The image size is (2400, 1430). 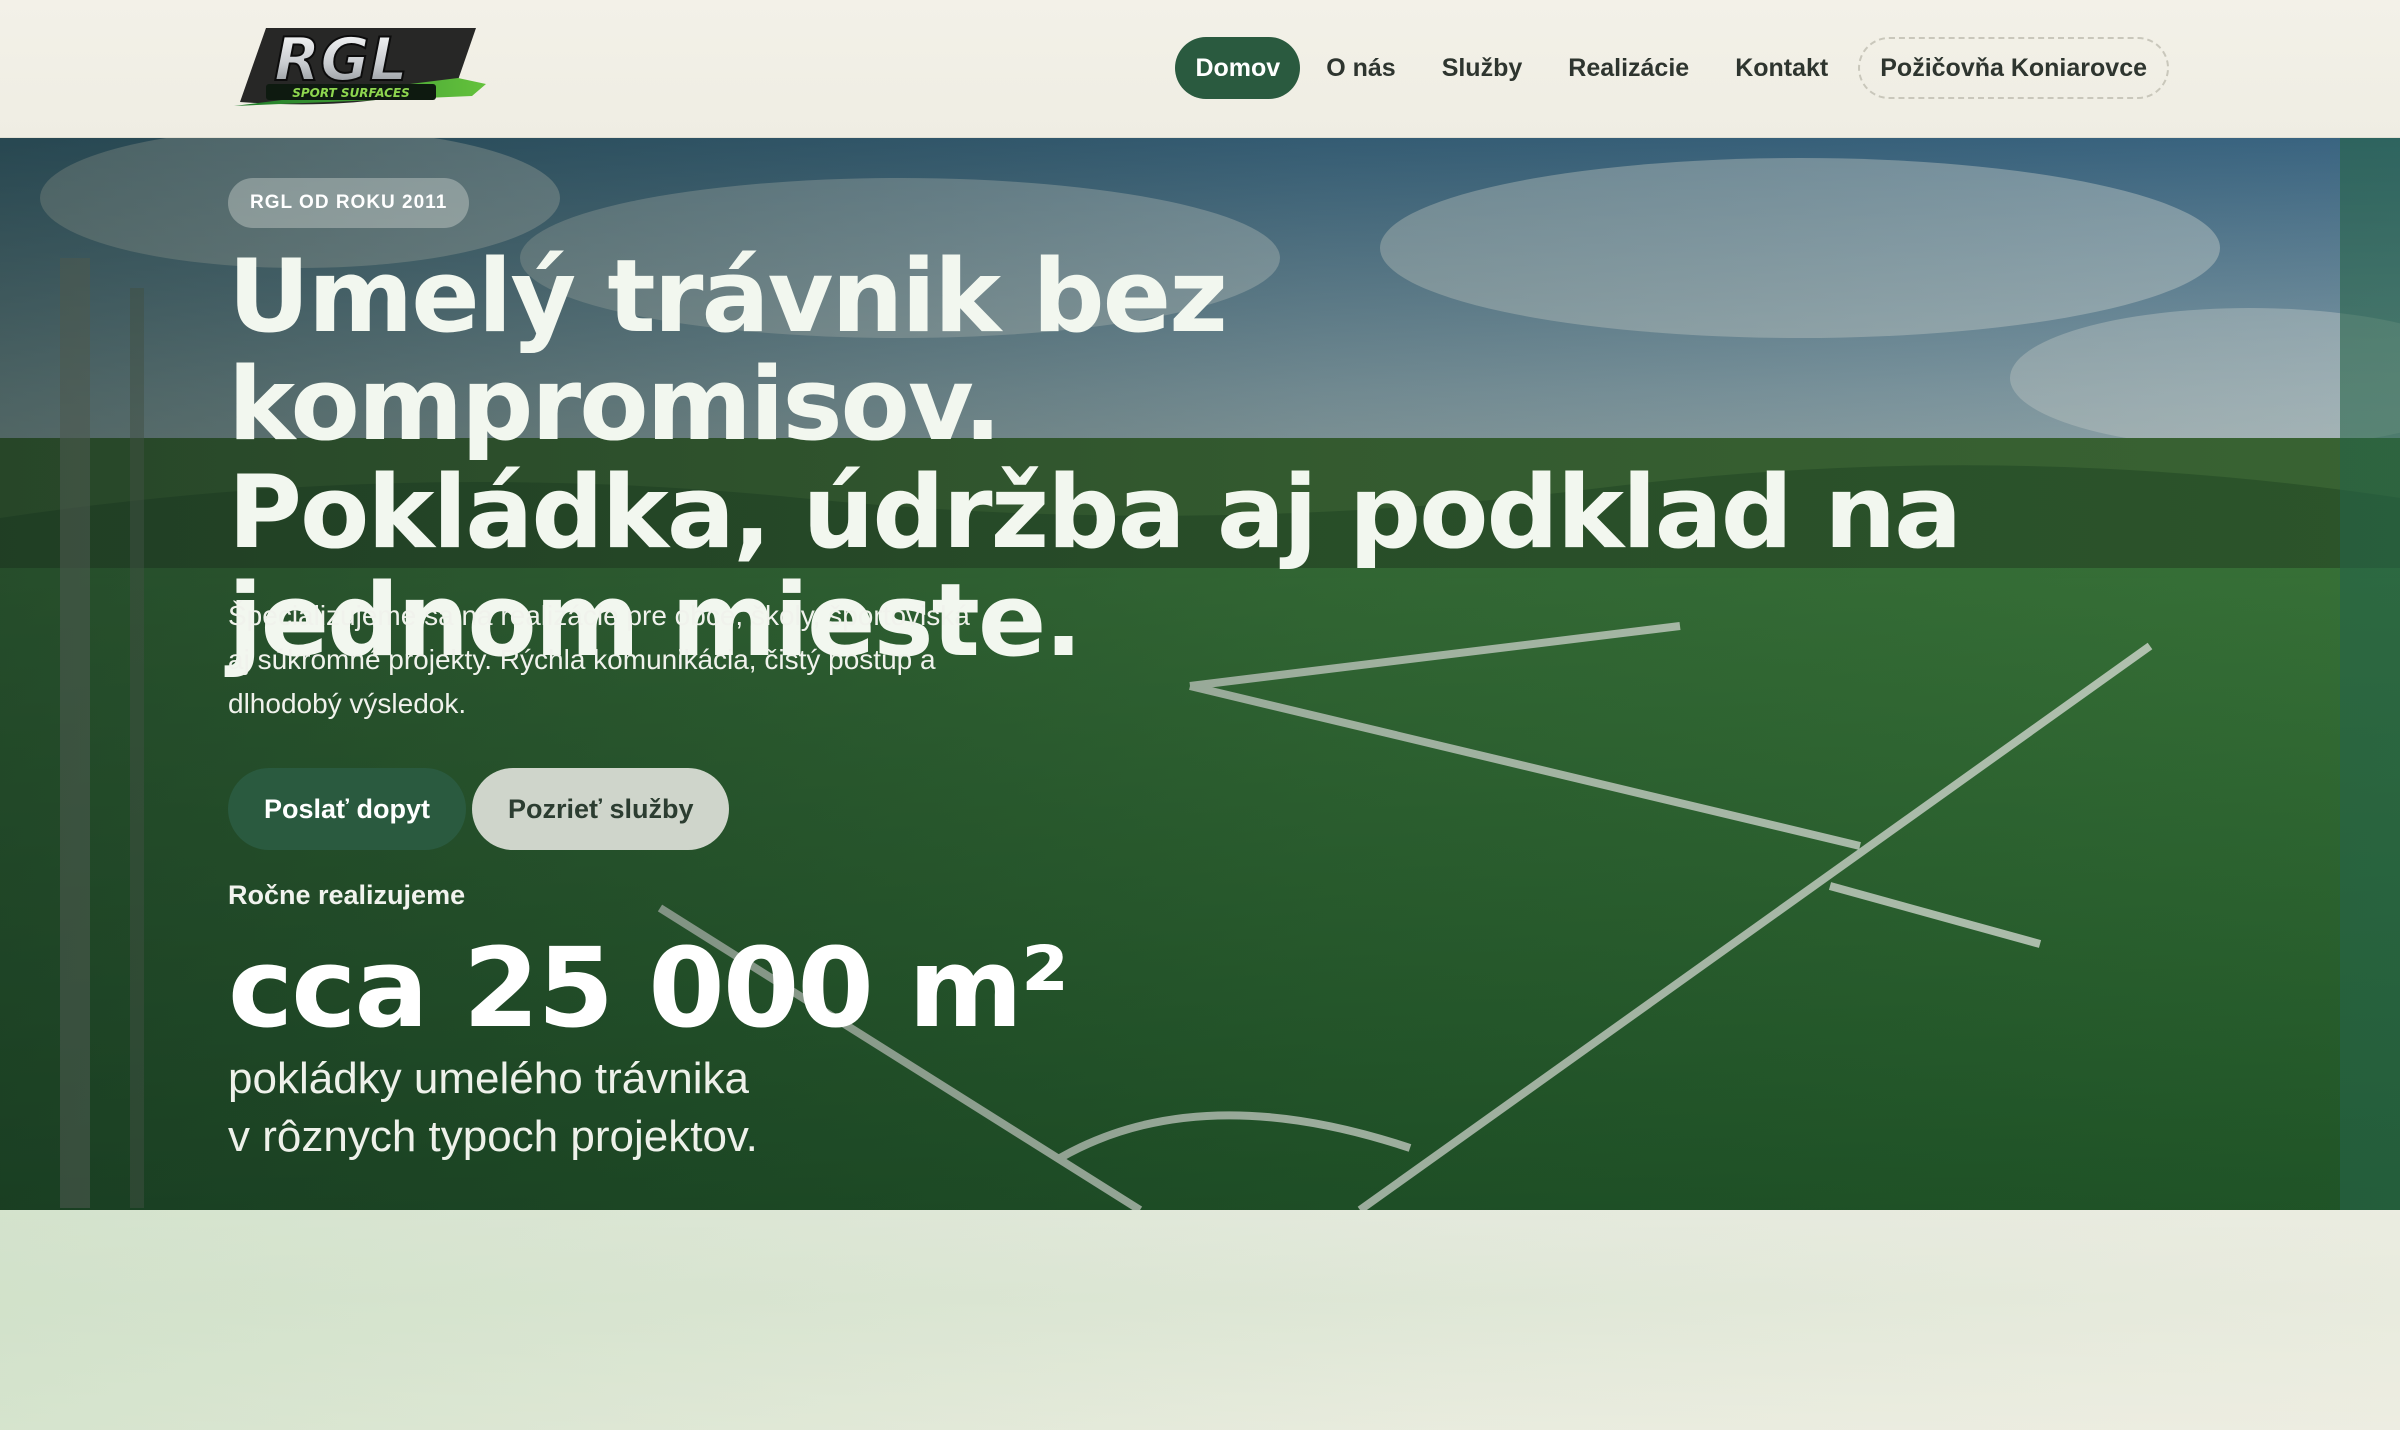 What do you see at coordinates (2013, 68) in the screenshot?
I see `nav-item-pozicovna: Požičovňa Koniarovce` at bounding box center [2013, 68].